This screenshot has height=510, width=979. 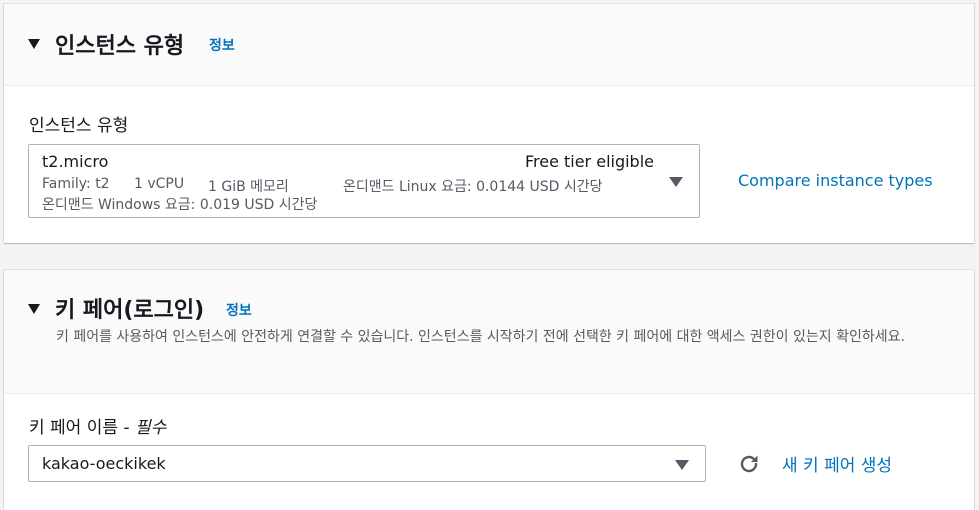 I want to click on compare-instance-types-link: Compare instance types, so click(x=835, y=180).